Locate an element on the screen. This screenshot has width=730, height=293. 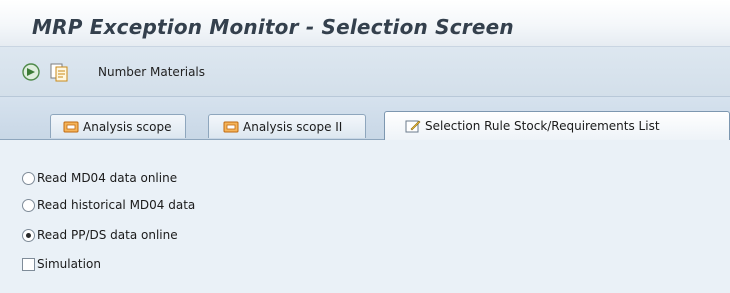
window-title: MRP Exception Monitor - Selection Screen is located at coordinates (273, 27).